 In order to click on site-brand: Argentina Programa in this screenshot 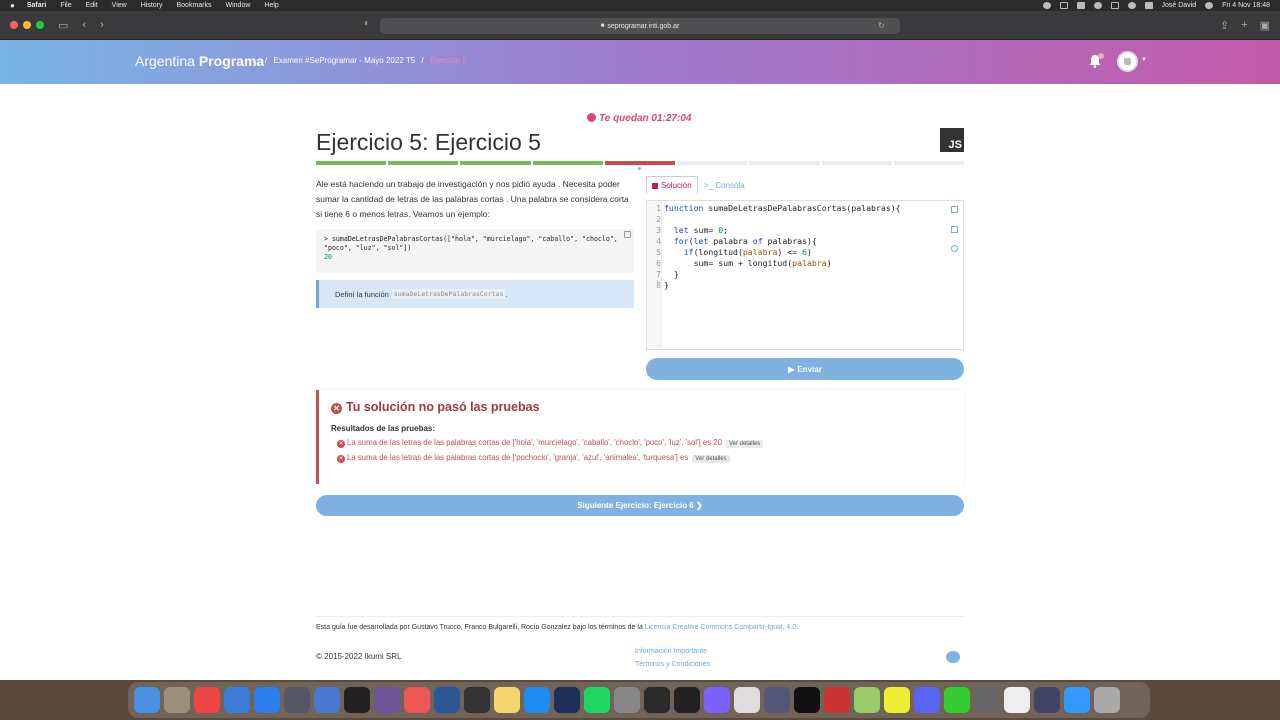, I will do `click(199, 61)`.